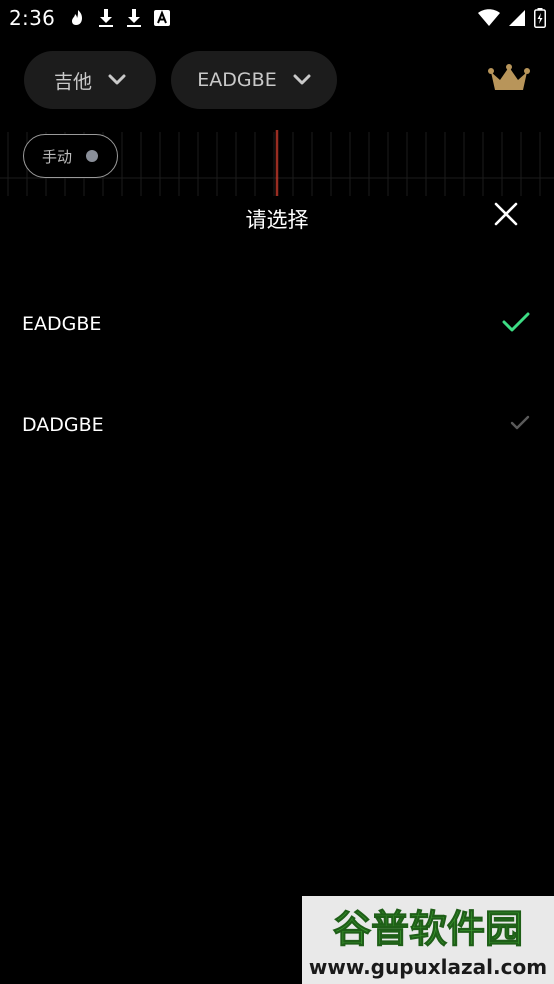 Image resolution: width=554 pixels, height=984 pixels. I want to click on watermark-logo: 谷普软件园 www.gupuxlazal.com, so click(428, 940).